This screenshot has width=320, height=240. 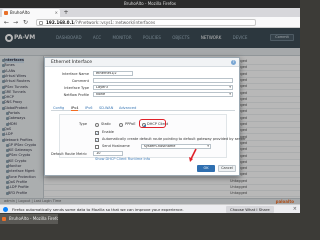 I want to click on tab-sd-wan: SD-WAN, so click(x=106, y=108).